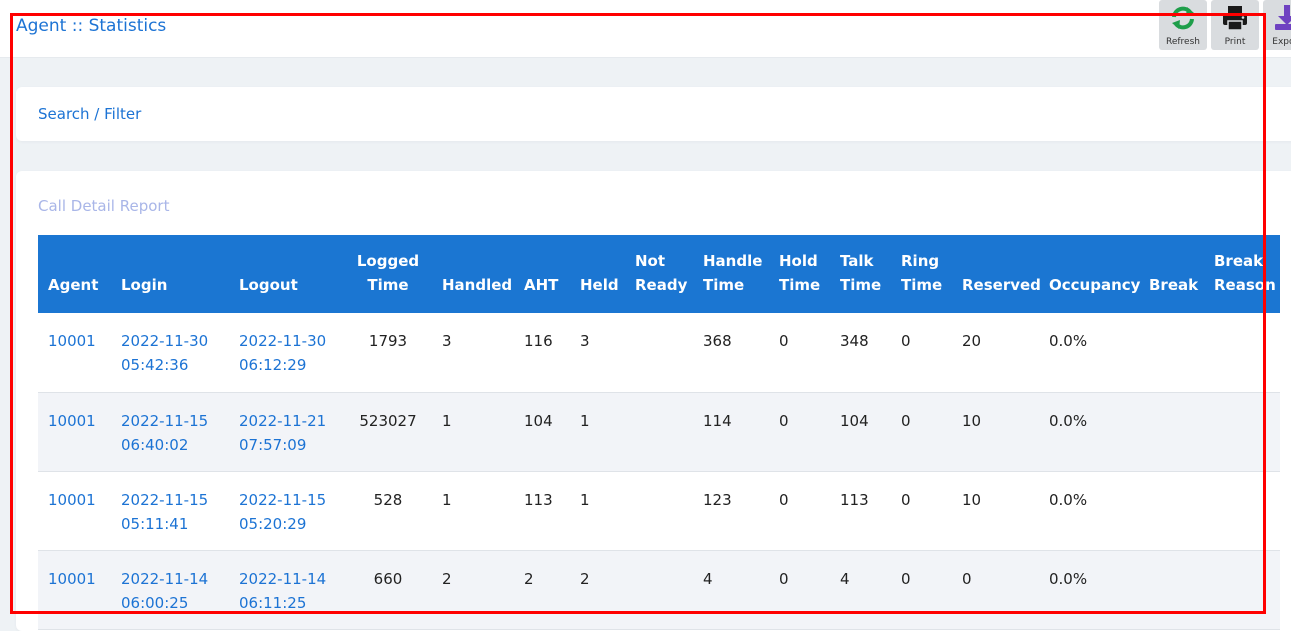  What do you see at coordinates (597, 274) in the screenshot?
I see `column-header-held: Held` at bounding box center [597, 274].